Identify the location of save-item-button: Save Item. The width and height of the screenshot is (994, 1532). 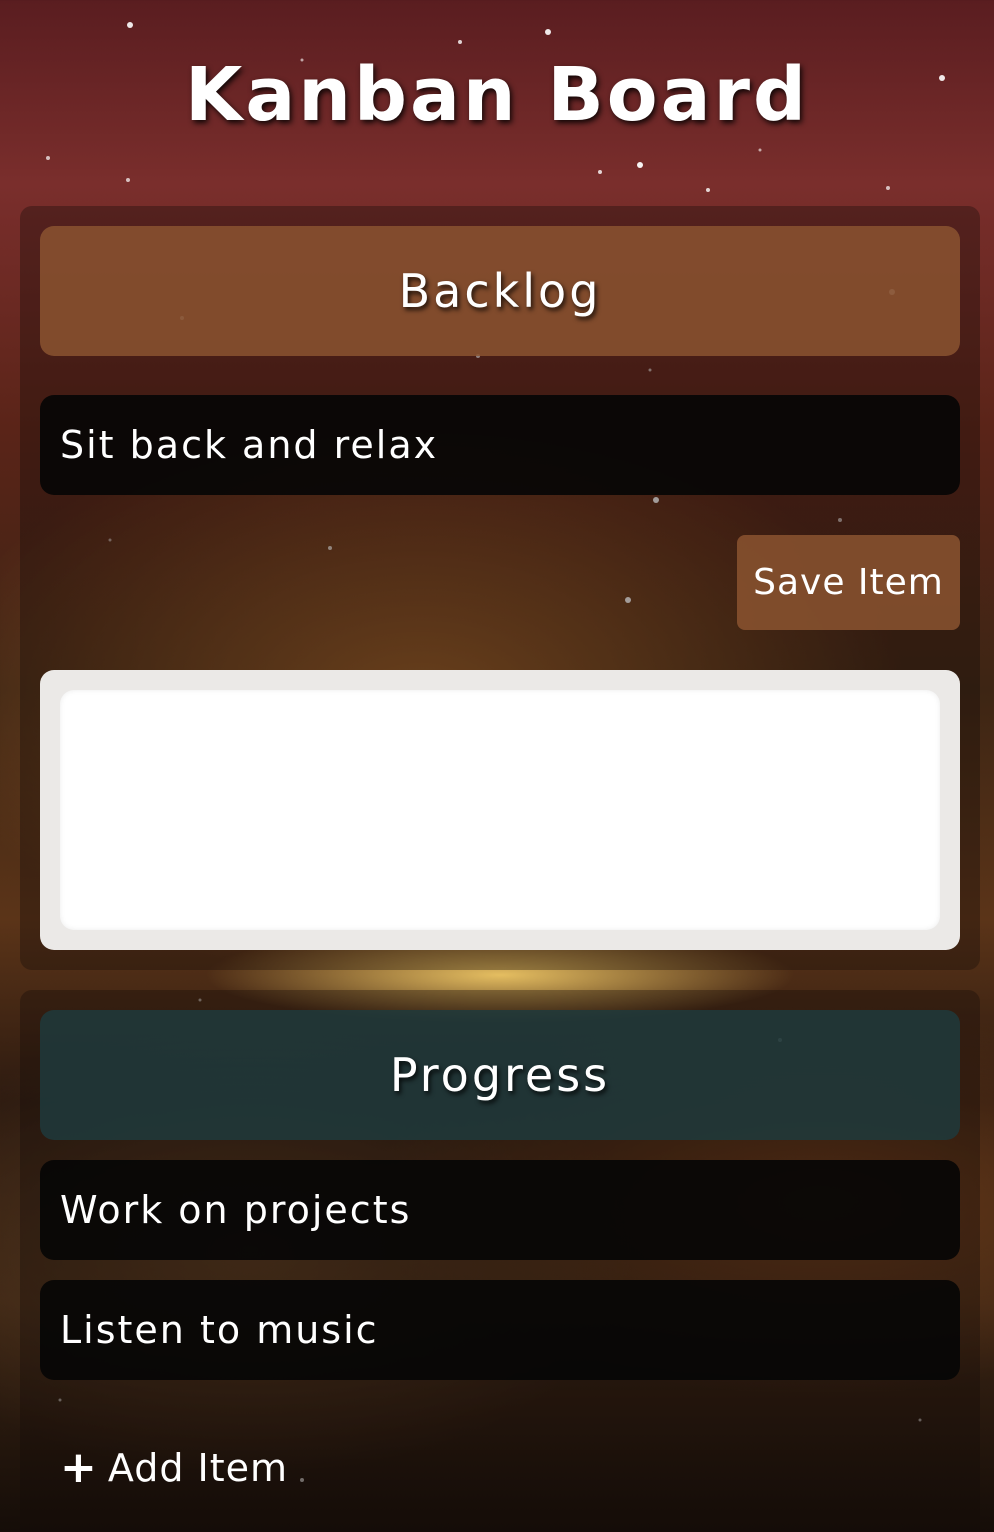
(848, 582).